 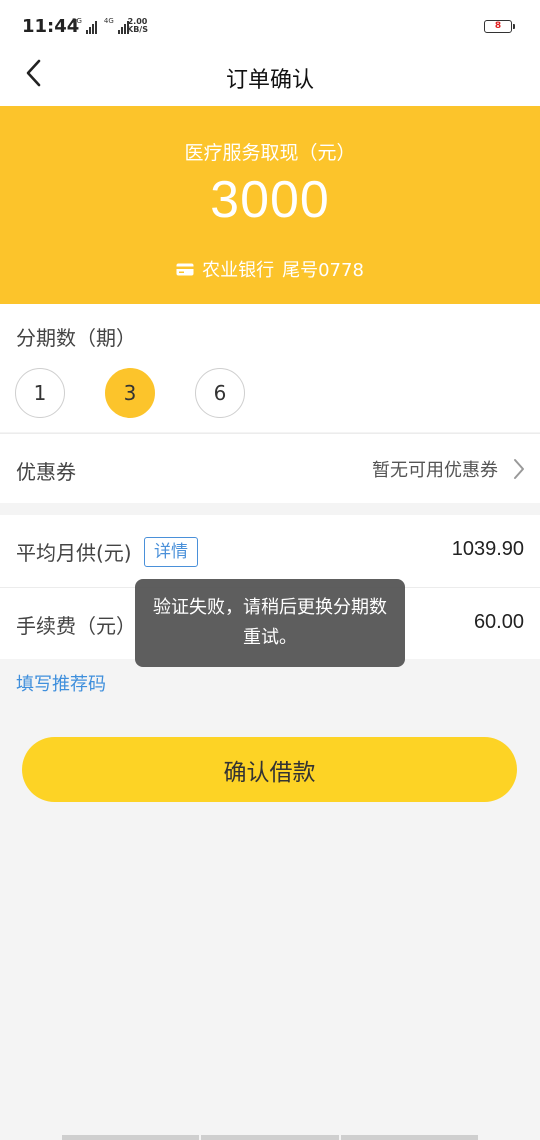 What do you see at coordinates (270, 26) in the screenshot?
I see `status-bar: 11:44 3G 4G 2.00 KB/S 8` at bounding box center [270, 26].